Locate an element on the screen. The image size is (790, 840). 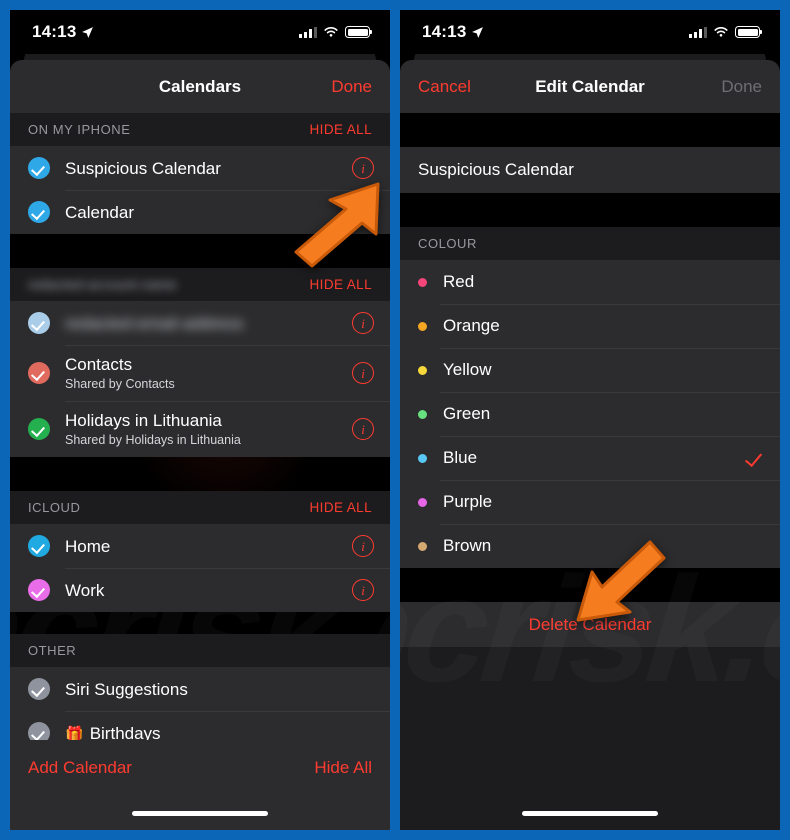
list-item: Siri Suggestions is located at coordinates (200, 689).